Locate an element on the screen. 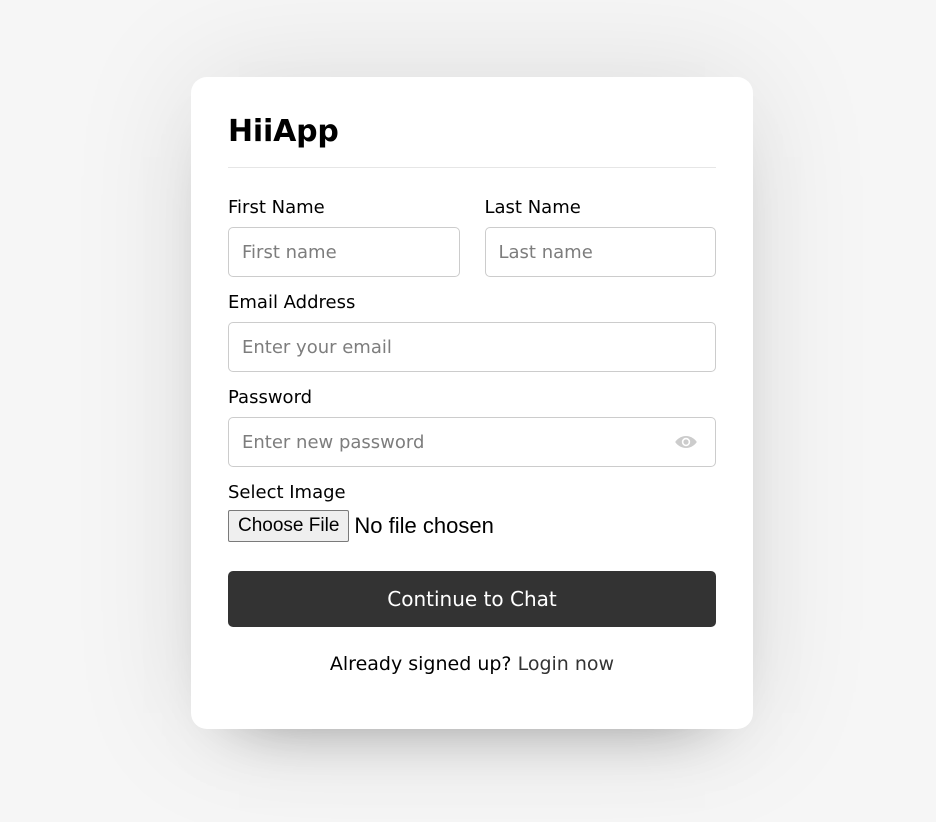 This screenshot has height=822, width=936. last-name-field: Last Name is located at coordinates (600, 237).